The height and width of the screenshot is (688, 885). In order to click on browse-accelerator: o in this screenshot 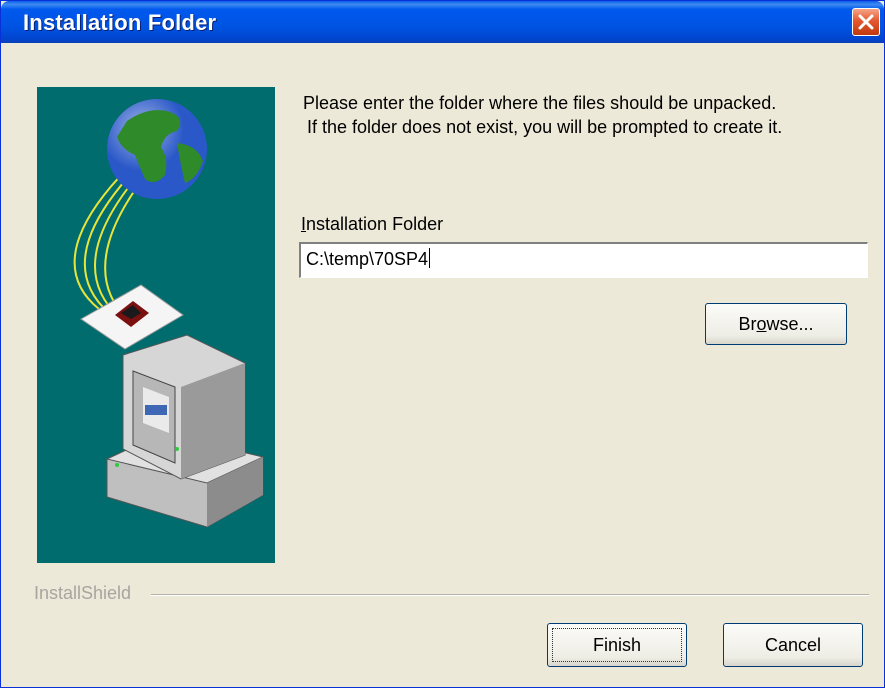, I will do `click(761, 324)`.